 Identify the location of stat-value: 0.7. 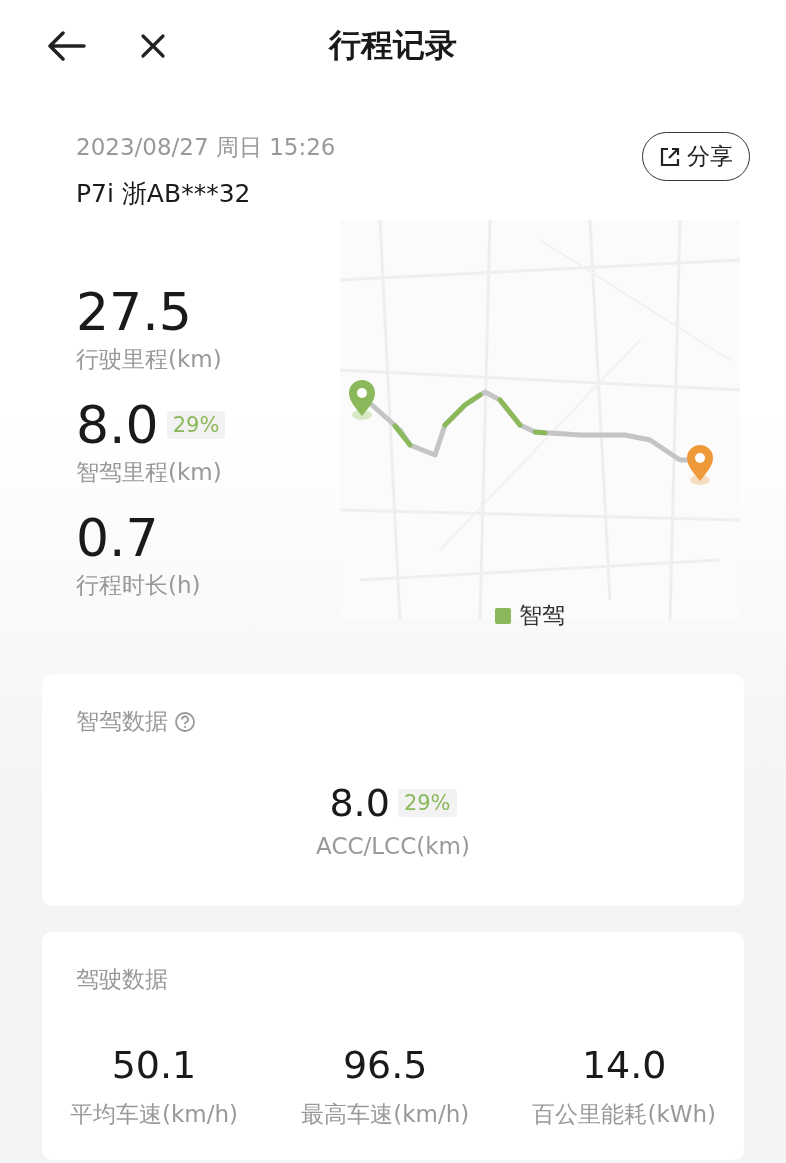
(117, 538).